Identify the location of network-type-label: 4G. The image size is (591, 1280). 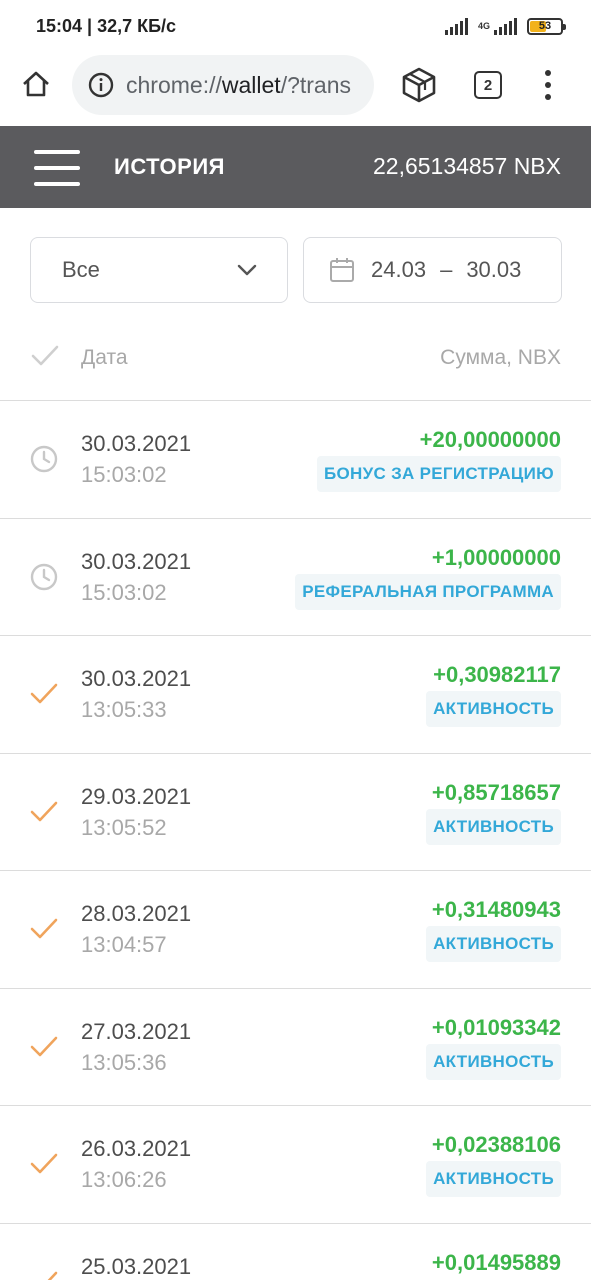
(483, 25).